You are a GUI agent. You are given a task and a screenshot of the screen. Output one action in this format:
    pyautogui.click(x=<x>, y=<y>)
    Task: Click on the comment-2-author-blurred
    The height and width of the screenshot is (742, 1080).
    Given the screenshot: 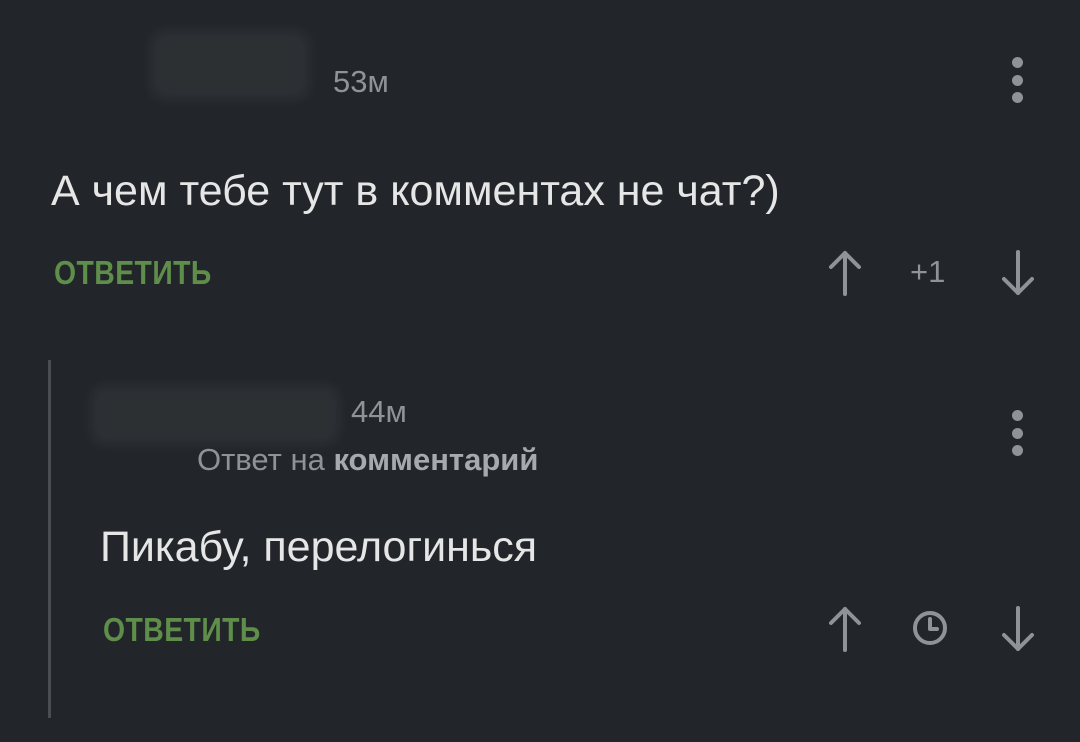 What is the action you would take?
    pyautogui.click(x=215, y=415)
    